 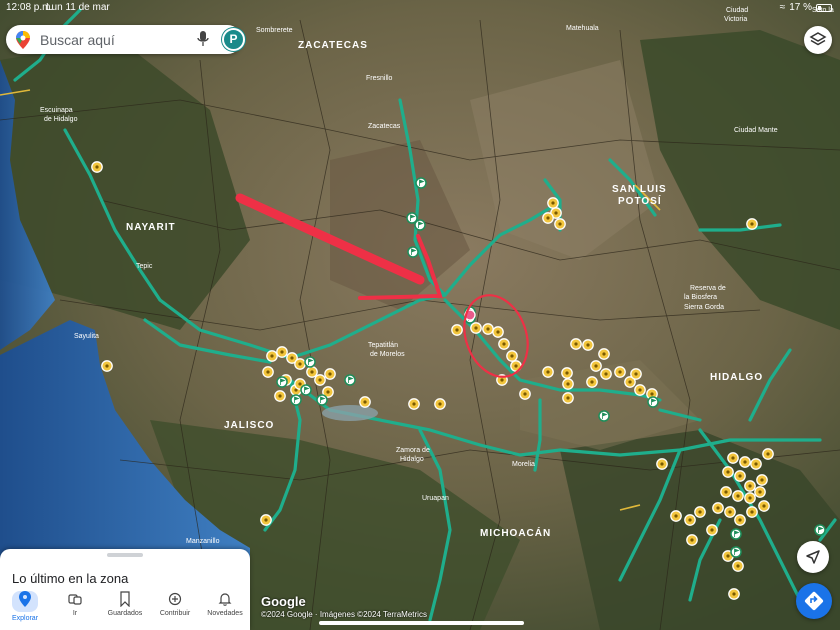 What do you see at coordinates (75, 613) in the screenshot?
I see `nav-label: Ir` at bounding box center [75, 613].